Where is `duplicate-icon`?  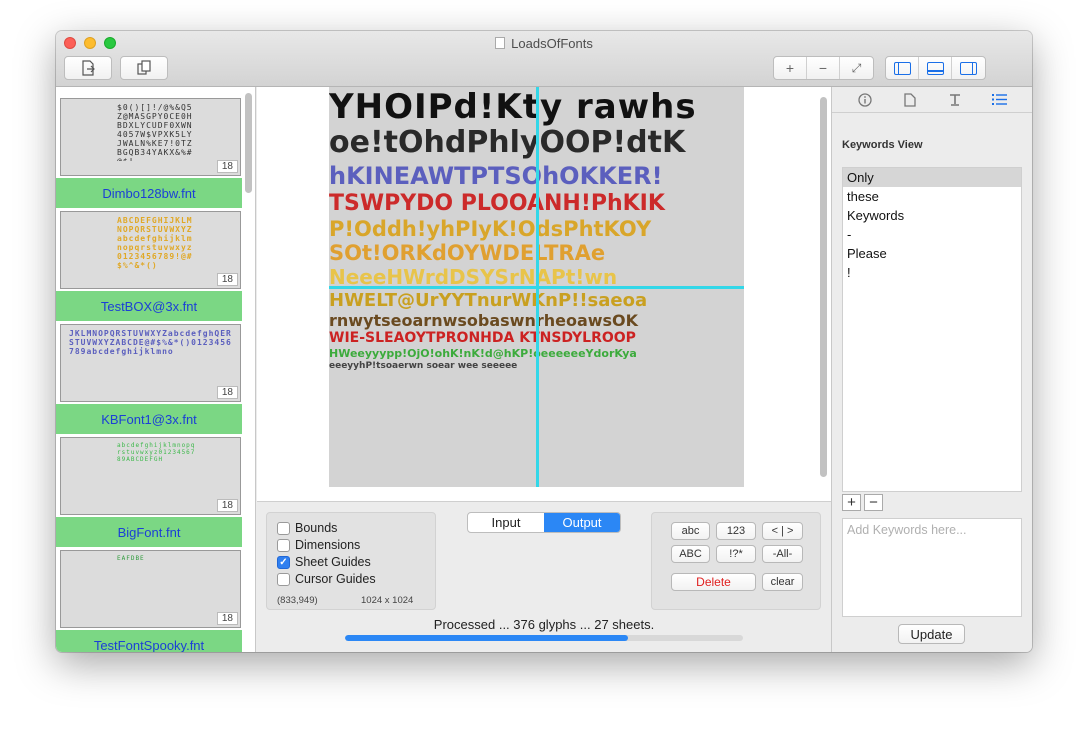 duplicate-icon is located at coordinates (144, 67).